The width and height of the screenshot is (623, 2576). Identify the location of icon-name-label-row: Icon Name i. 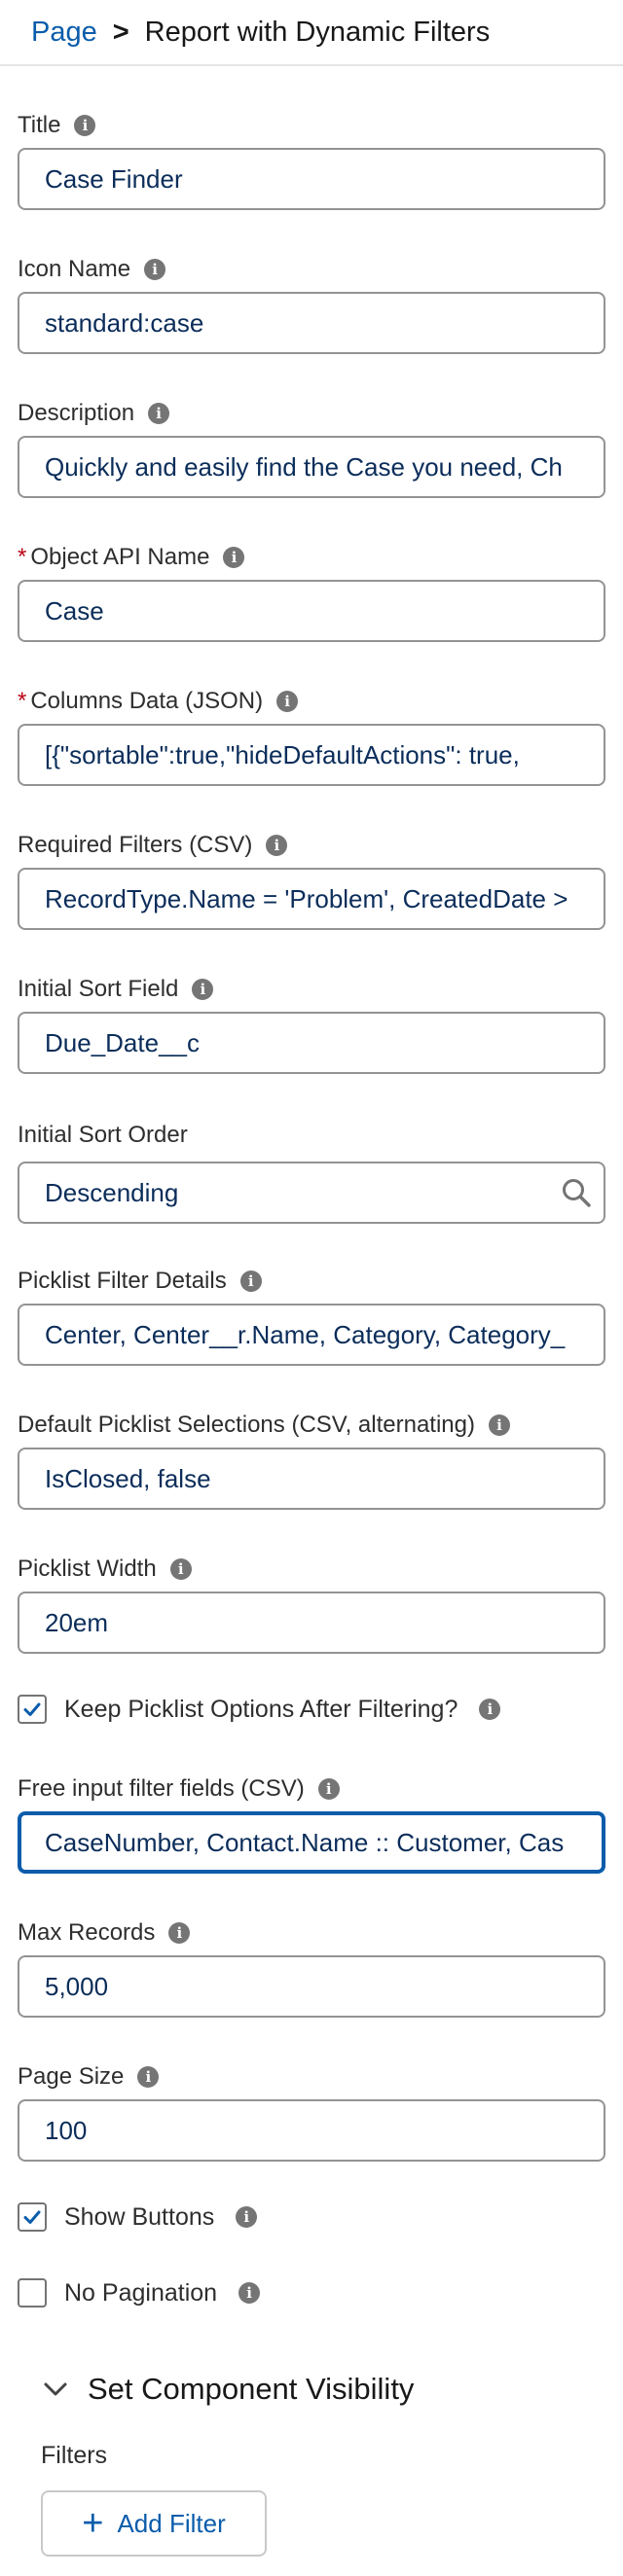
(311, 269).